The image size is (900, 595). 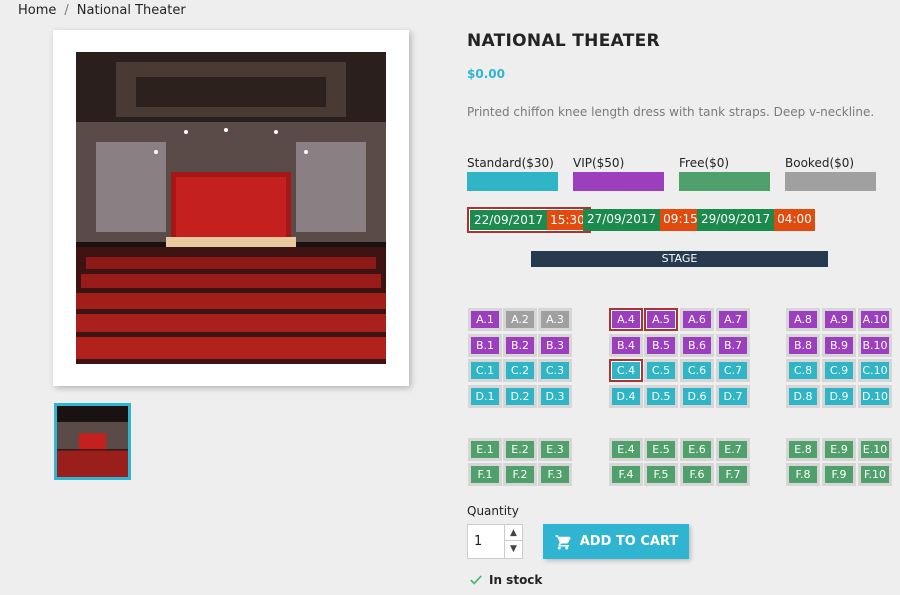 I want to click on seat-label: F.10, so click(x=875, y=474).